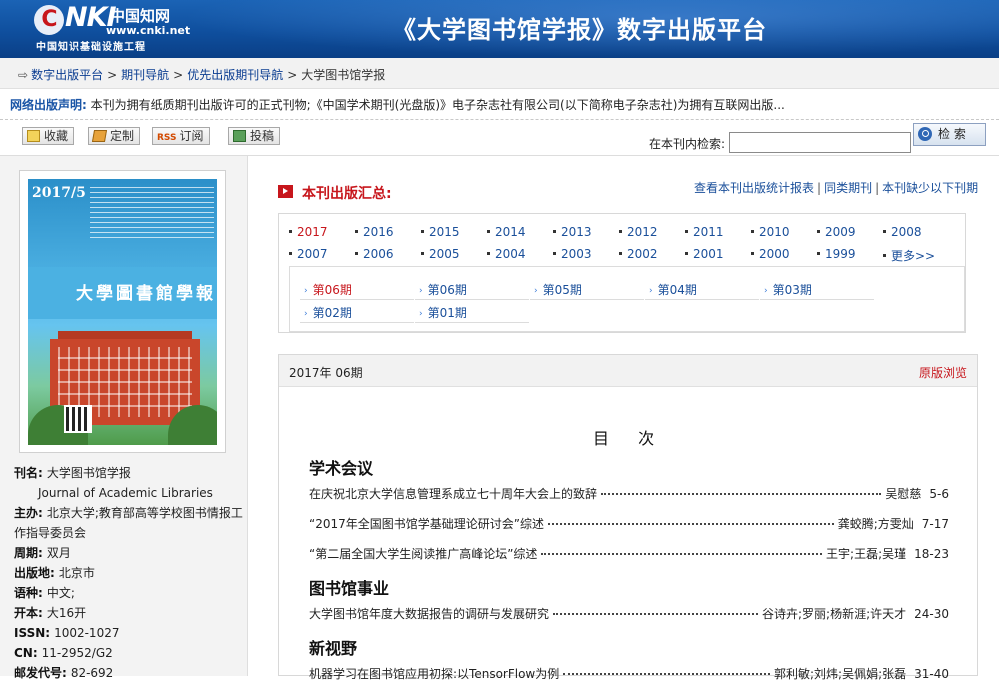  I want to click on year-link: 2004, so click(506, 254).